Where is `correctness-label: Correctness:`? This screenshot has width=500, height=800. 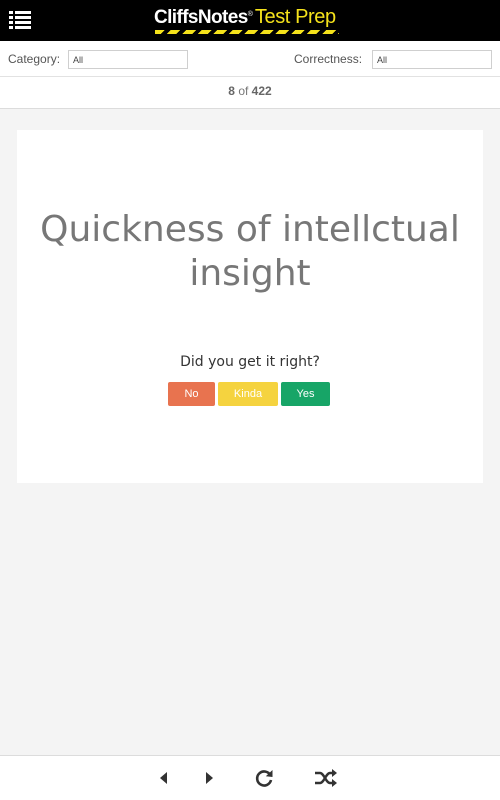 correctness-label: Correctness: is located at coordinates (328, 59).